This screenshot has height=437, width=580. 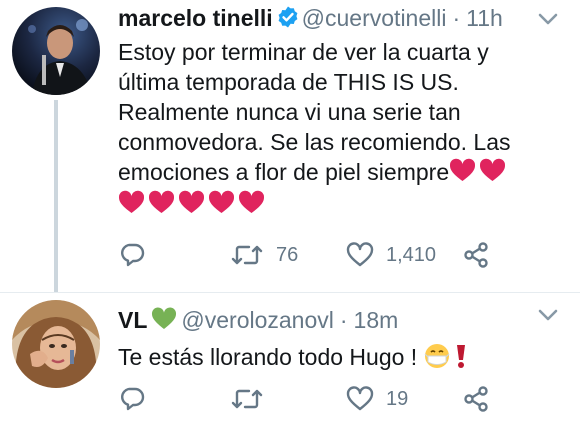 I want to click on red-exclamation-icon, so click(x=461, y=359).